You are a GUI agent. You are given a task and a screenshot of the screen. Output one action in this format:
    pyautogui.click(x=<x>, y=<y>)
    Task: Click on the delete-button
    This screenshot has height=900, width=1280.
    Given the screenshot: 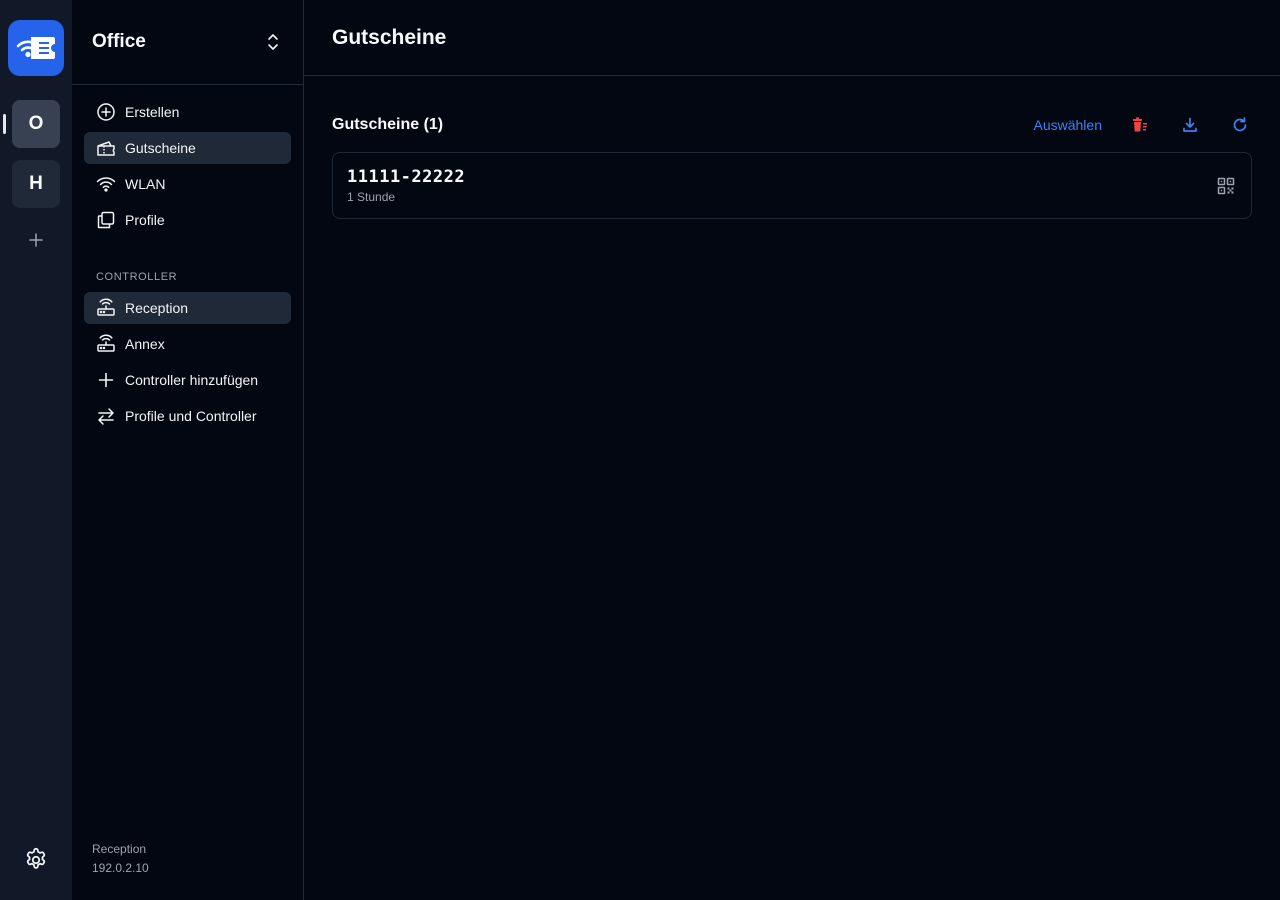 What is the action you would take?
    pyautogui.click(x=1140, y=125)
    